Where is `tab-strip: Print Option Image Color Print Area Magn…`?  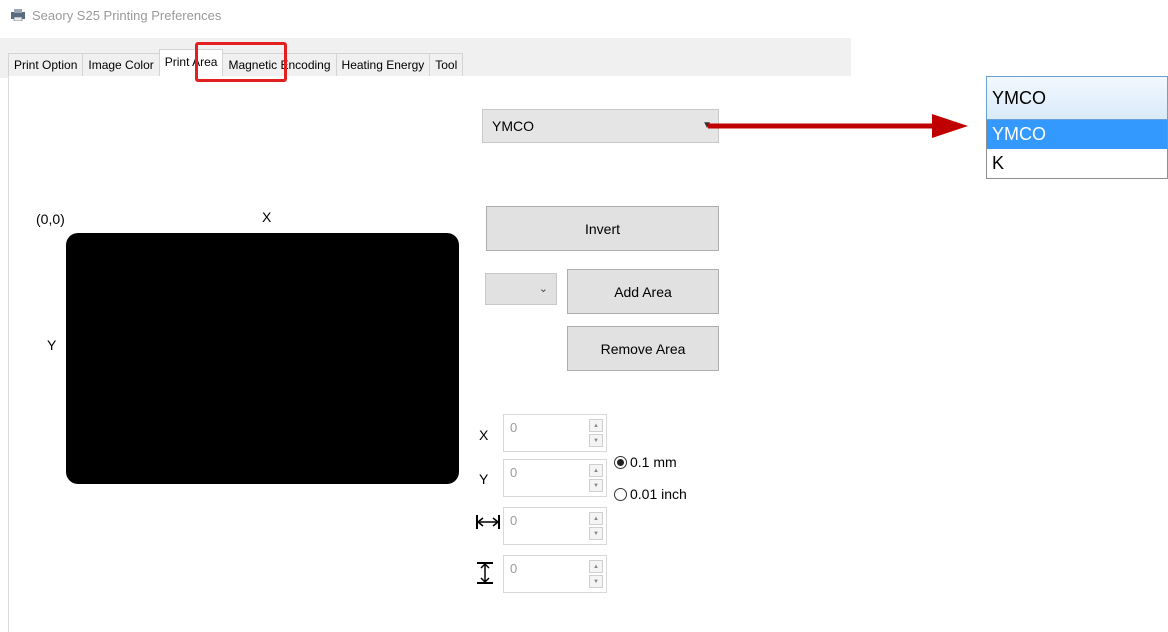 tab-strip: Print Option Image Color Print Area Magn… is located at coordinates (425, 58).